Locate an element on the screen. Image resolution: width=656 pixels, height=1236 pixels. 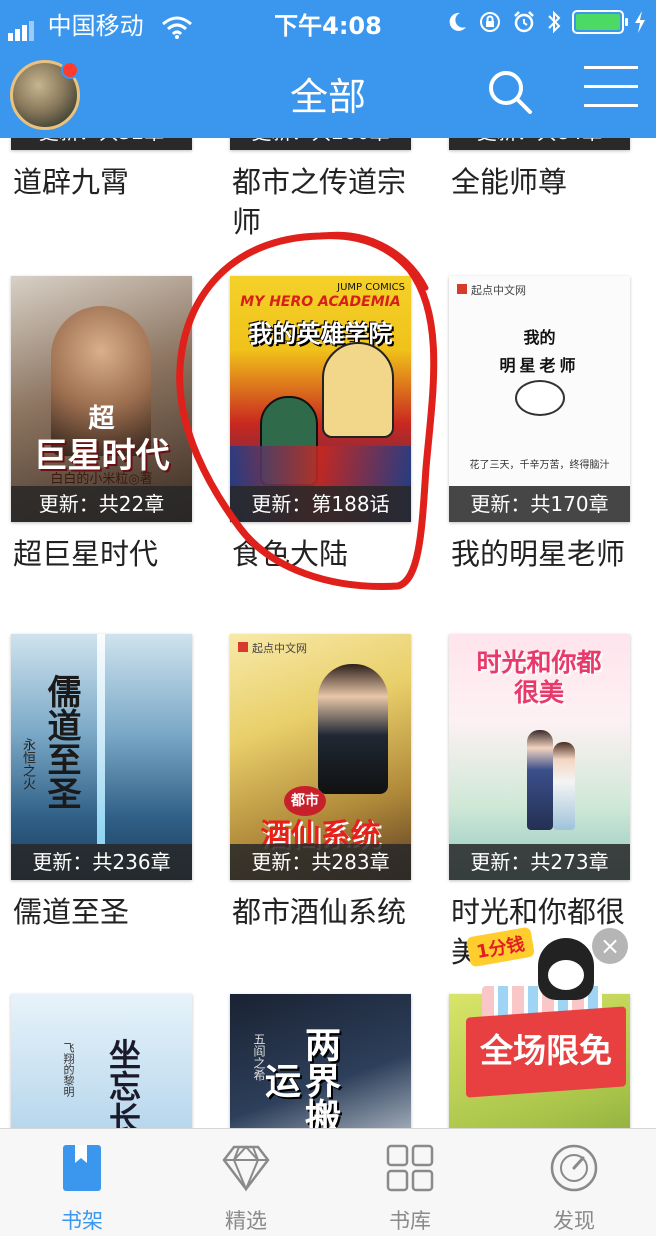
tab-label: 发现 is located at coordinates (574, 1221).